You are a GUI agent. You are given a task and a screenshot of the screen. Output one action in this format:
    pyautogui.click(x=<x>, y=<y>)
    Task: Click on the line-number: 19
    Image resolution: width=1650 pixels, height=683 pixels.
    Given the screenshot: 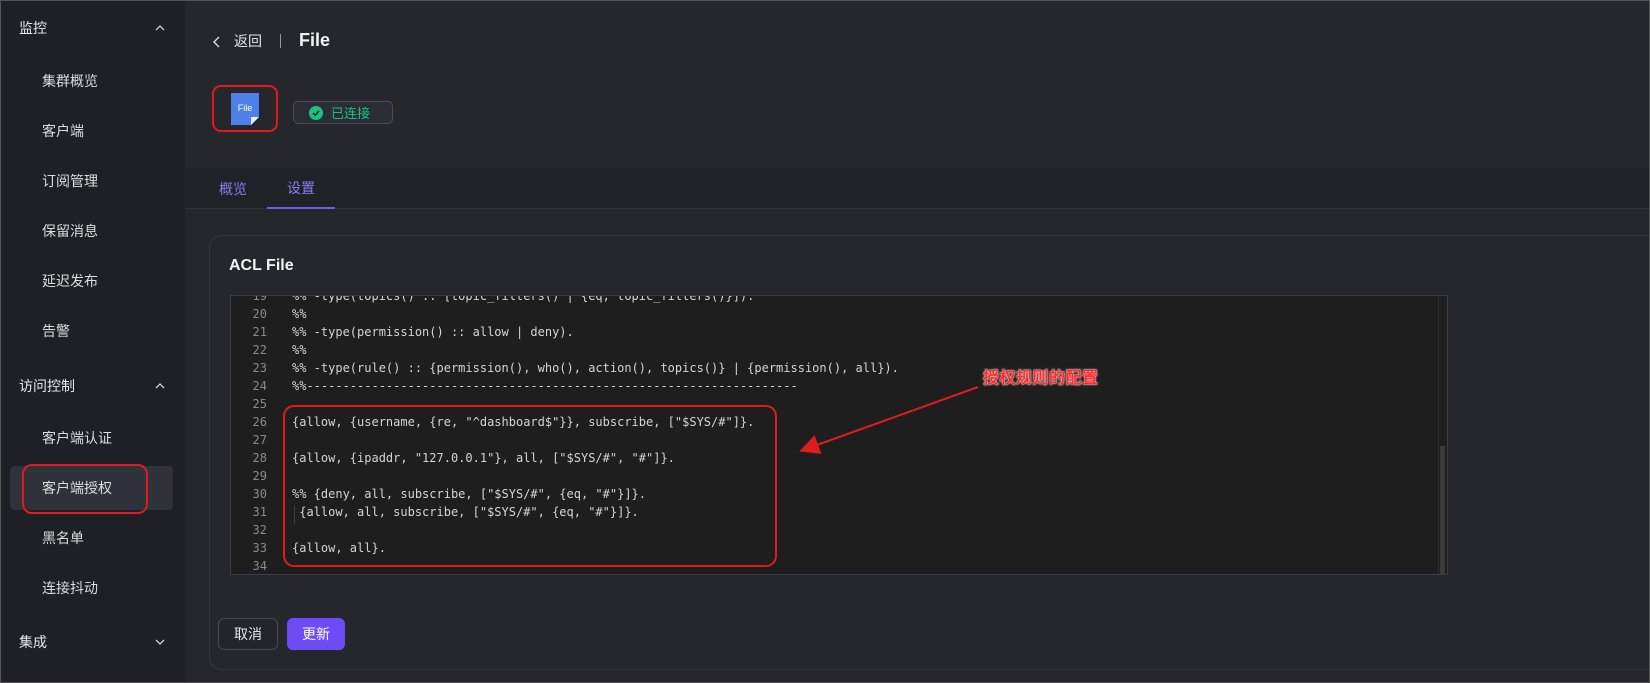 What is the action you would take?
    pyautogui.click(x=259, y=299)
    